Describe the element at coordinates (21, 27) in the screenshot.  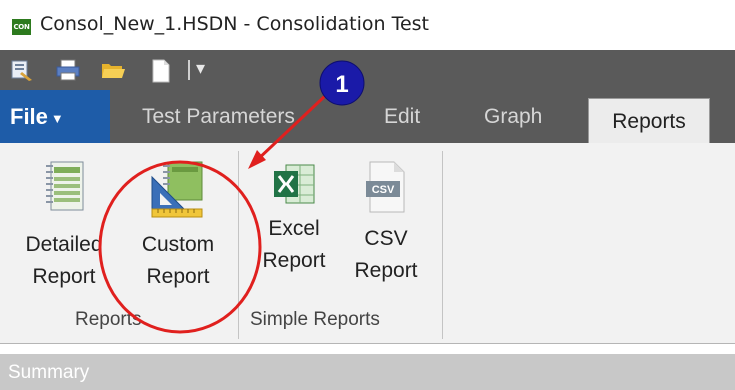
I see `app-icon: CON` at that location.